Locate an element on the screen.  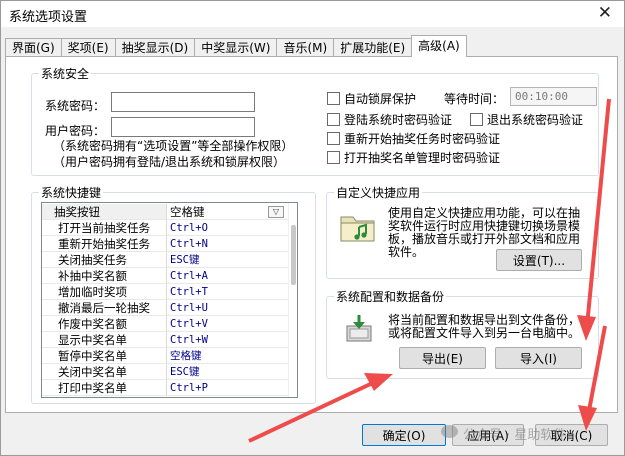
system-password-note: （系统密码拥有“选项设置”等全部操作权限） is located at coordinates (173, 146).